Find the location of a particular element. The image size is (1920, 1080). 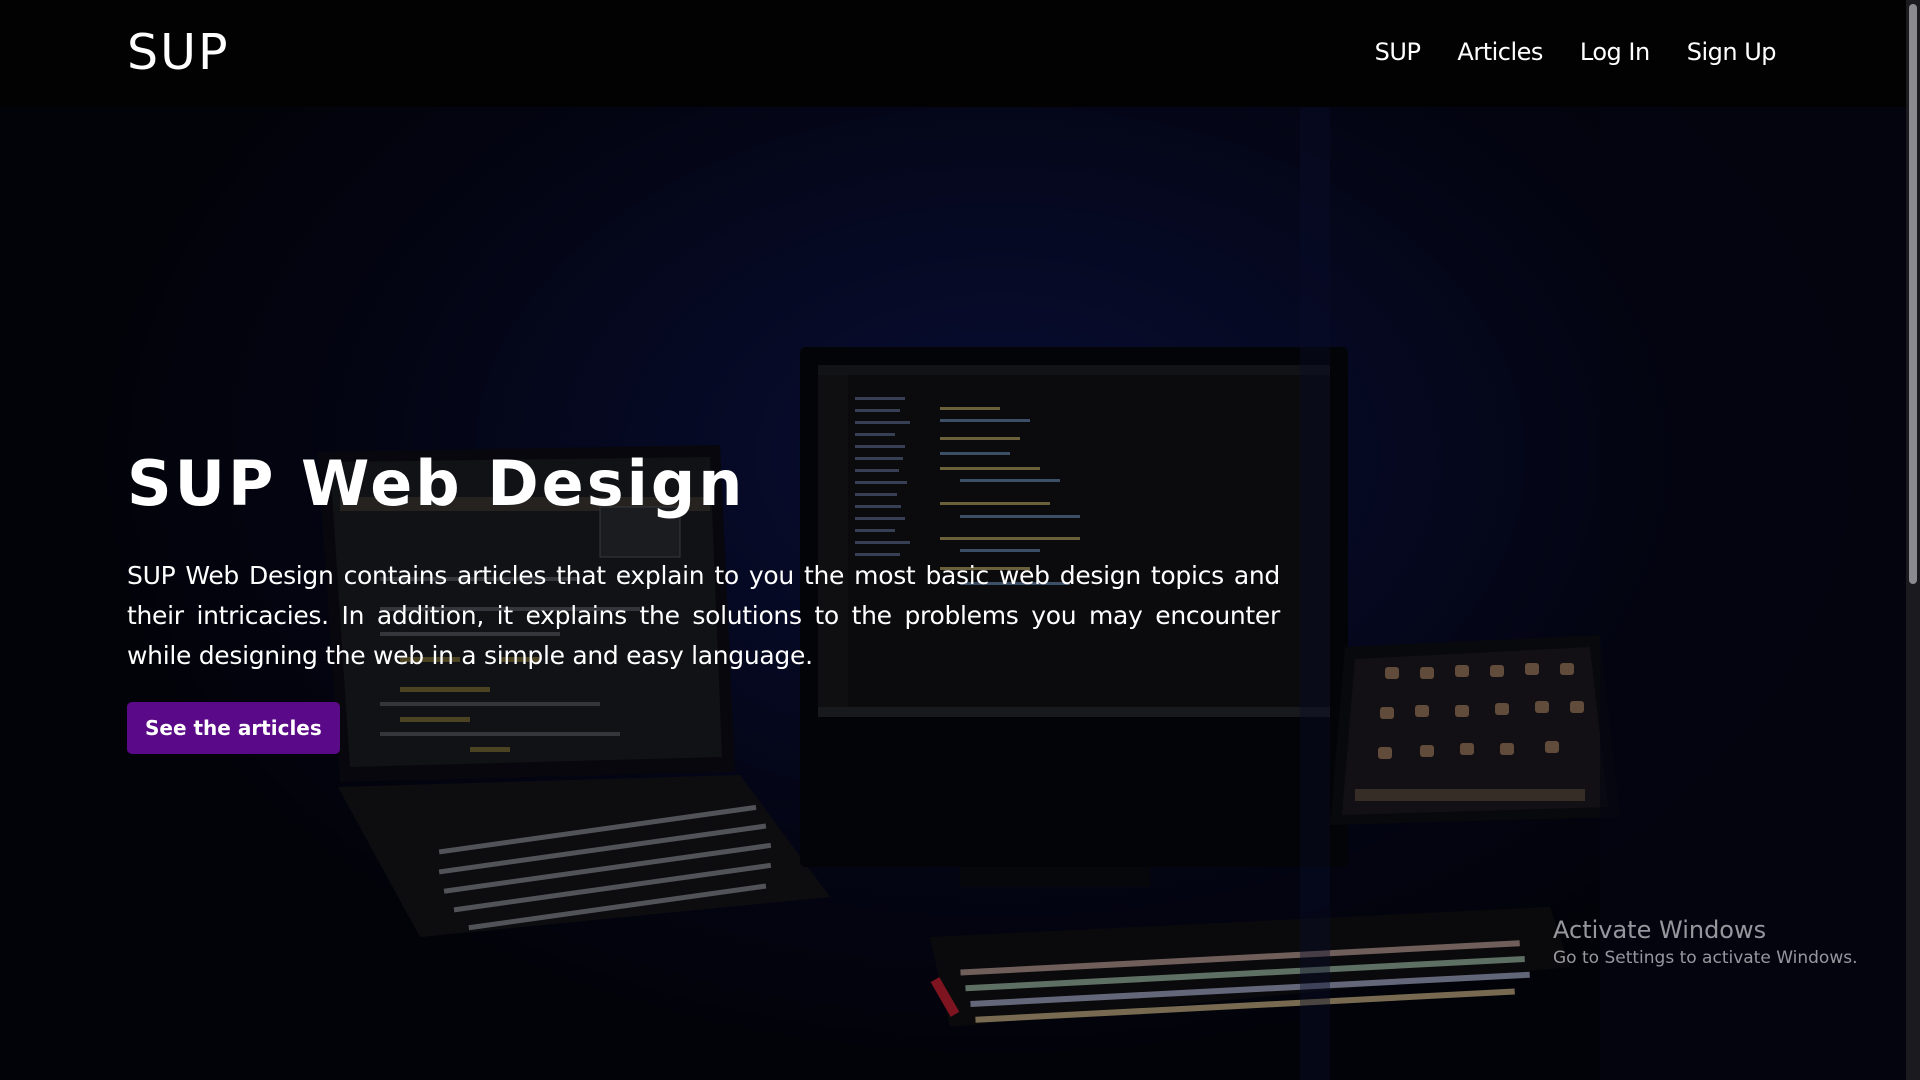

hero-title: SUP Web Design is located at coordinates (436, 483).